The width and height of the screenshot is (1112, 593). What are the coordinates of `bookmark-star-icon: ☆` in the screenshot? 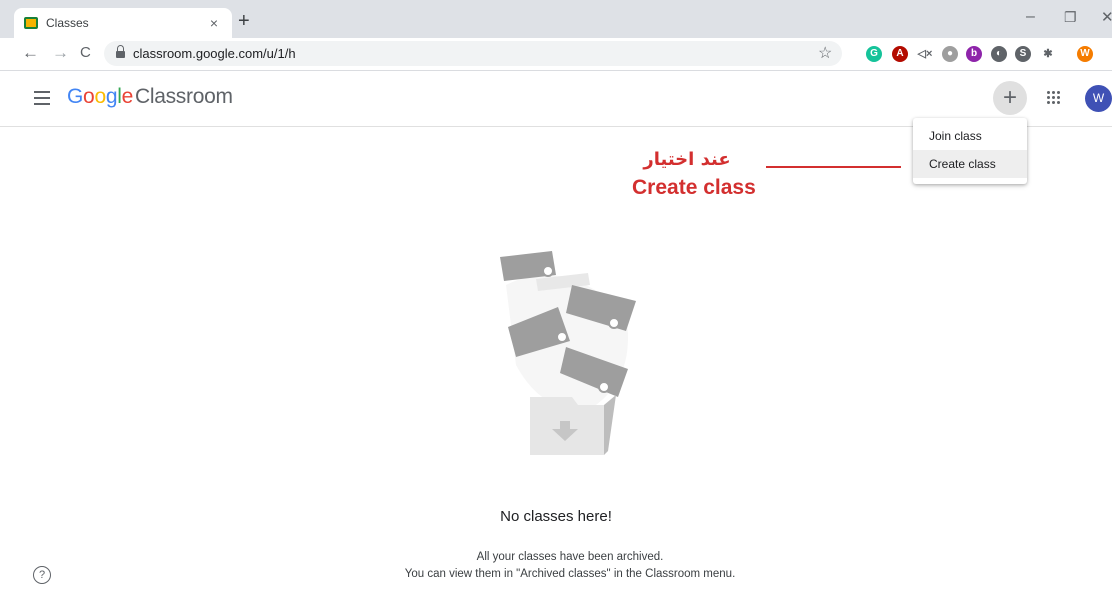 It's located at (825, 53).